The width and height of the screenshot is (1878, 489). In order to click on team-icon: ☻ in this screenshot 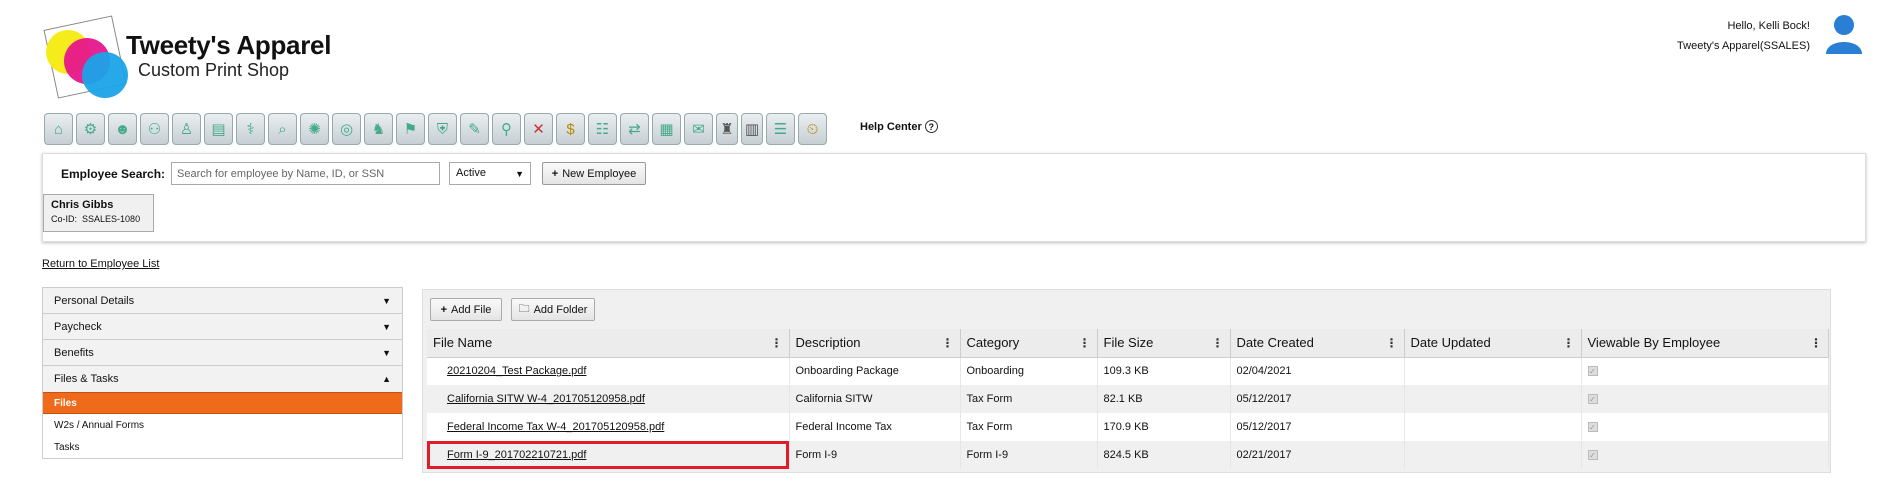, I will do `click(122, 129)`.